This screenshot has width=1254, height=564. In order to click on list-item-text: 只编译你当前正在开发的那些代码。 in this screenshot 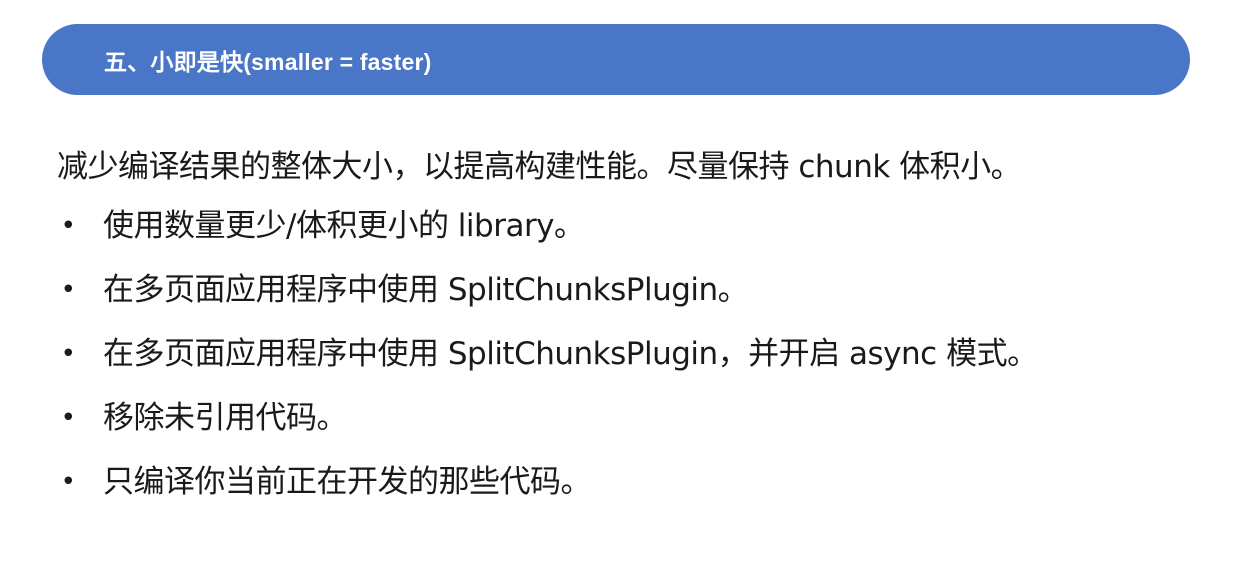, I will do `click(347, 482)`.